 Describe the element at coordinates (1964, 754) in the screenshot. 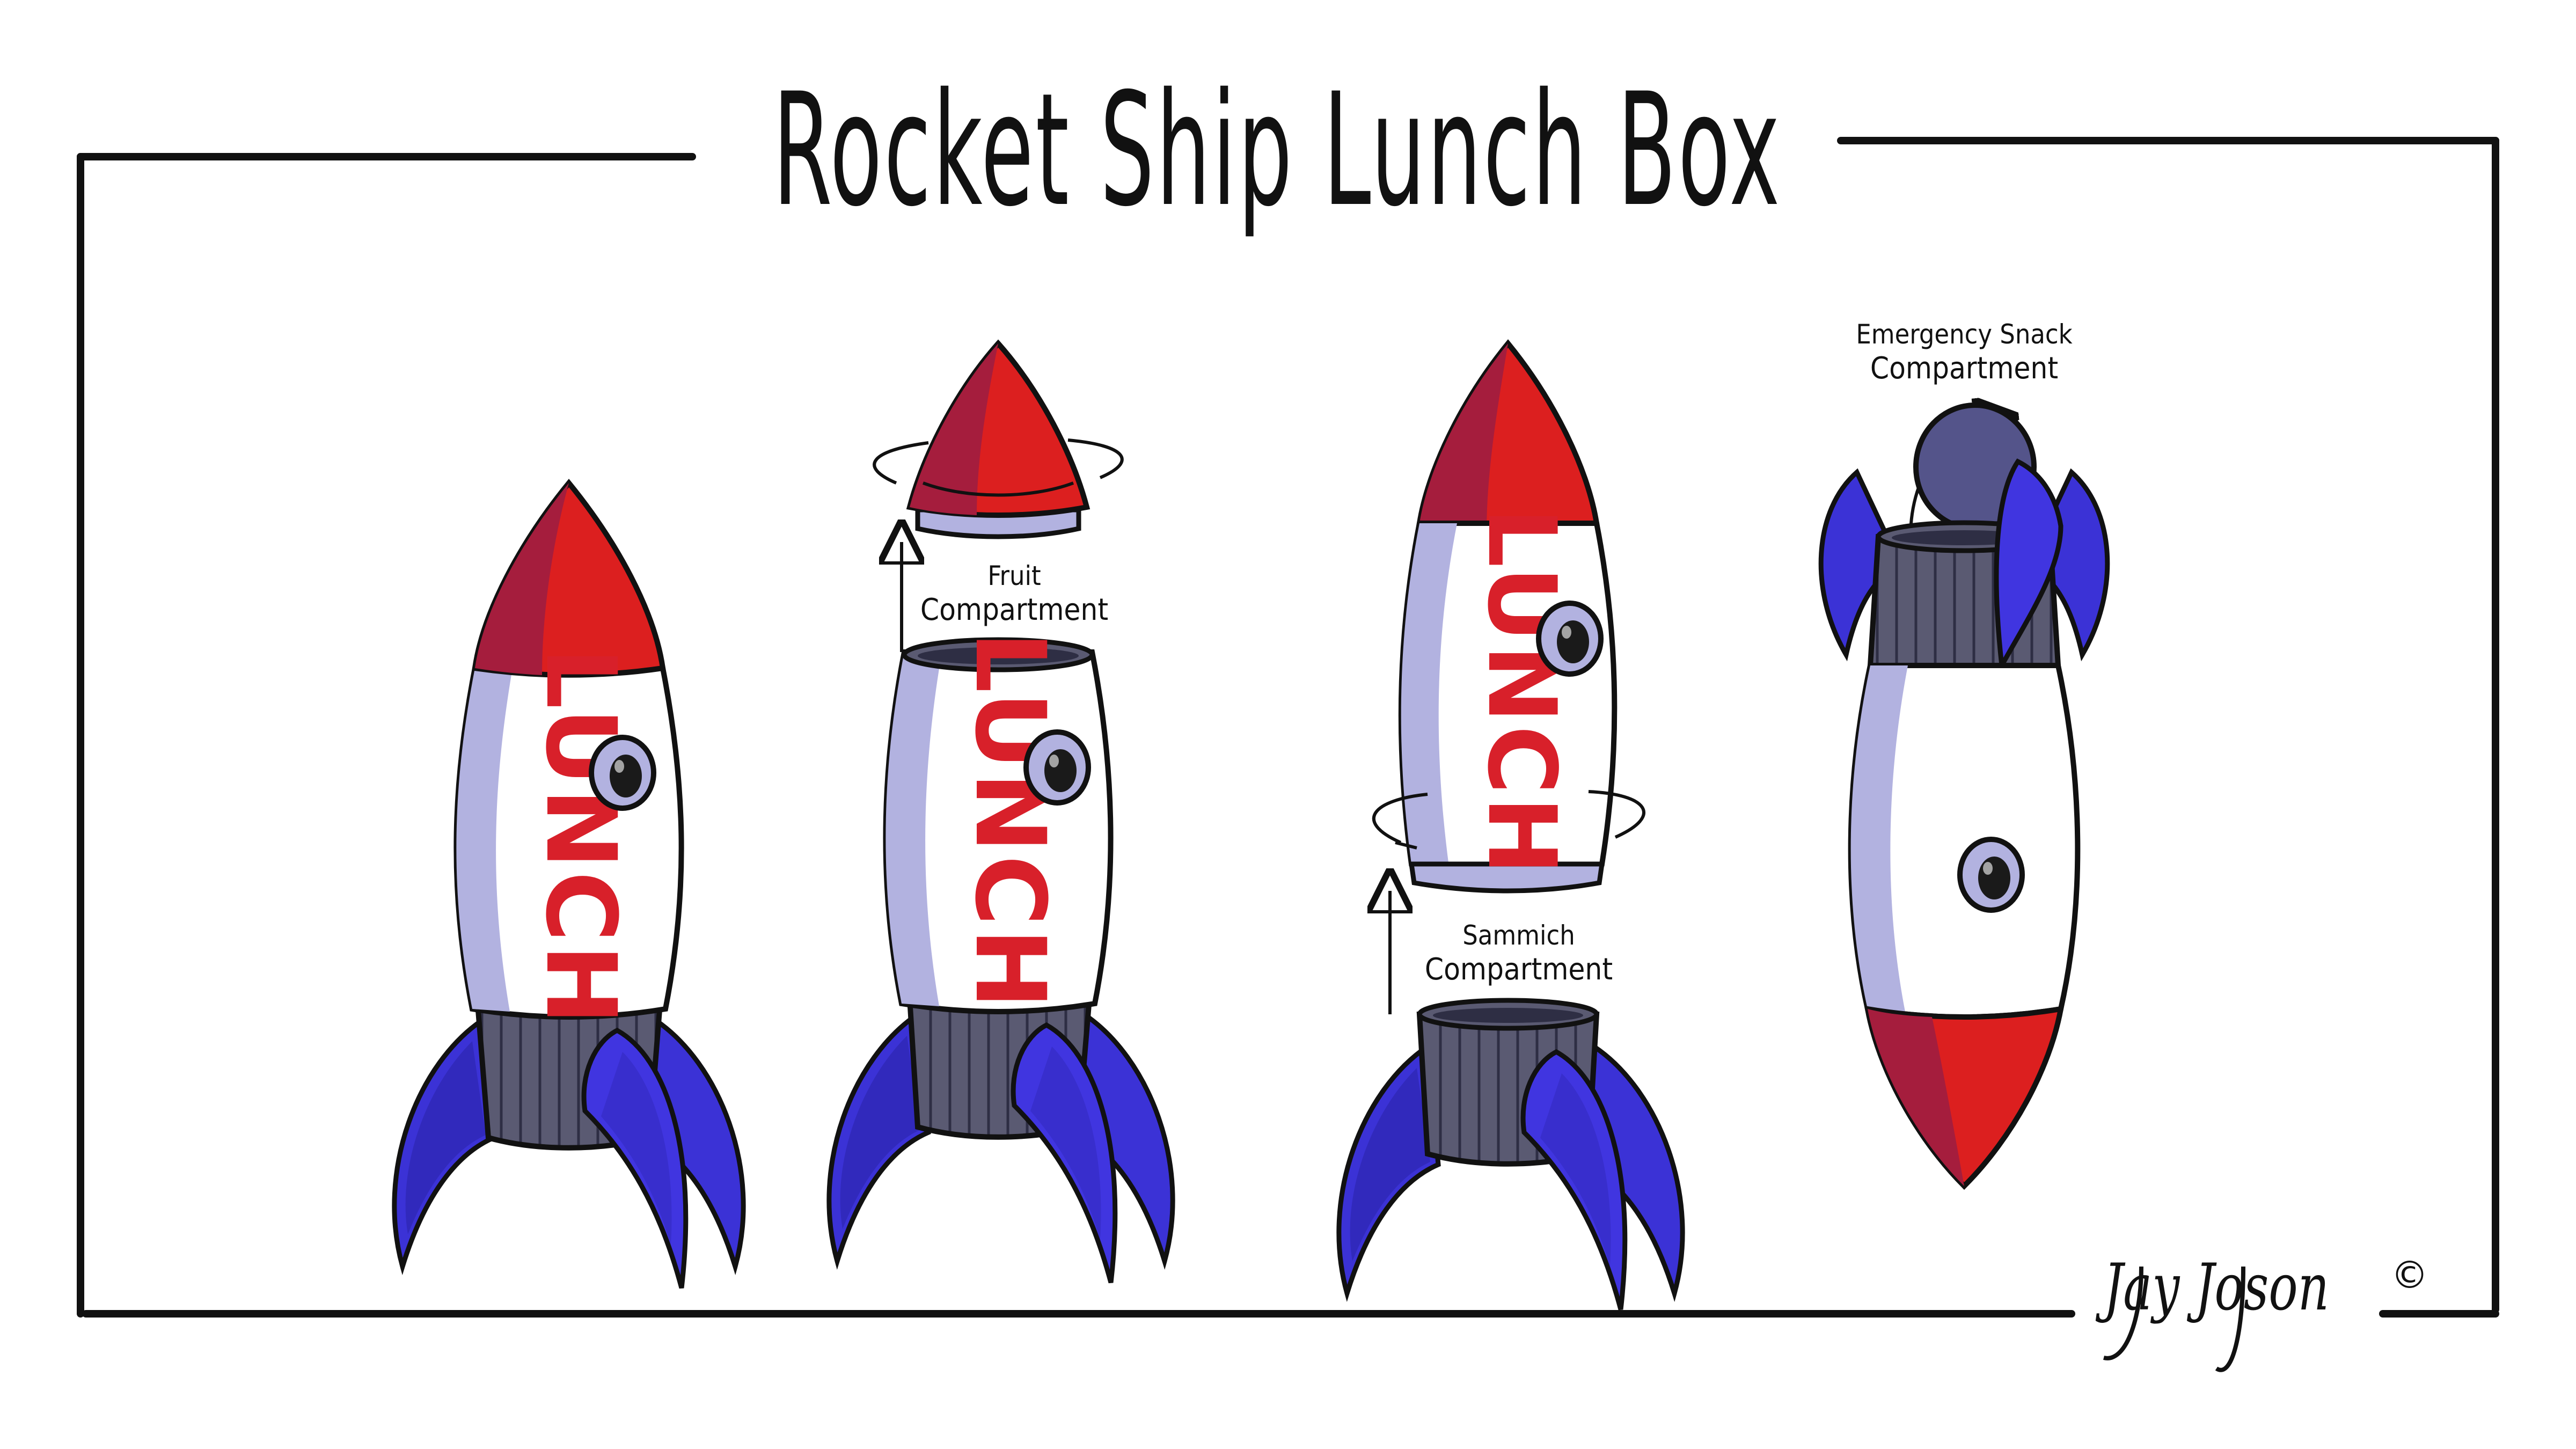

I see `rocket-snack-open: Emergency Snack Compartment LUNCH` at that location.